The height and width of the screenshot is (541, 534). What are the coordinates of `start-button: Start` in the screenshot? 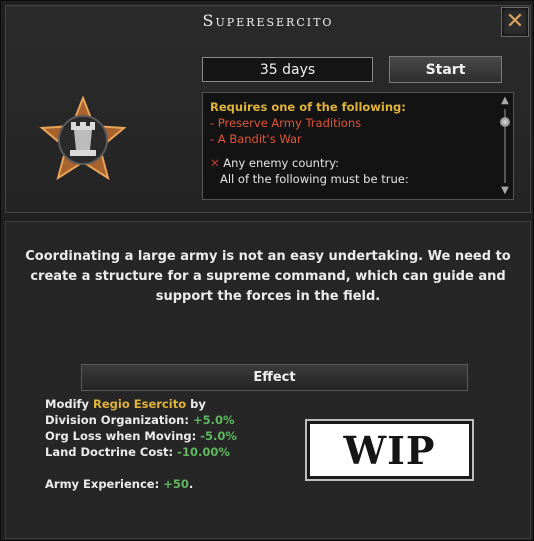 It's located at (445, 69).